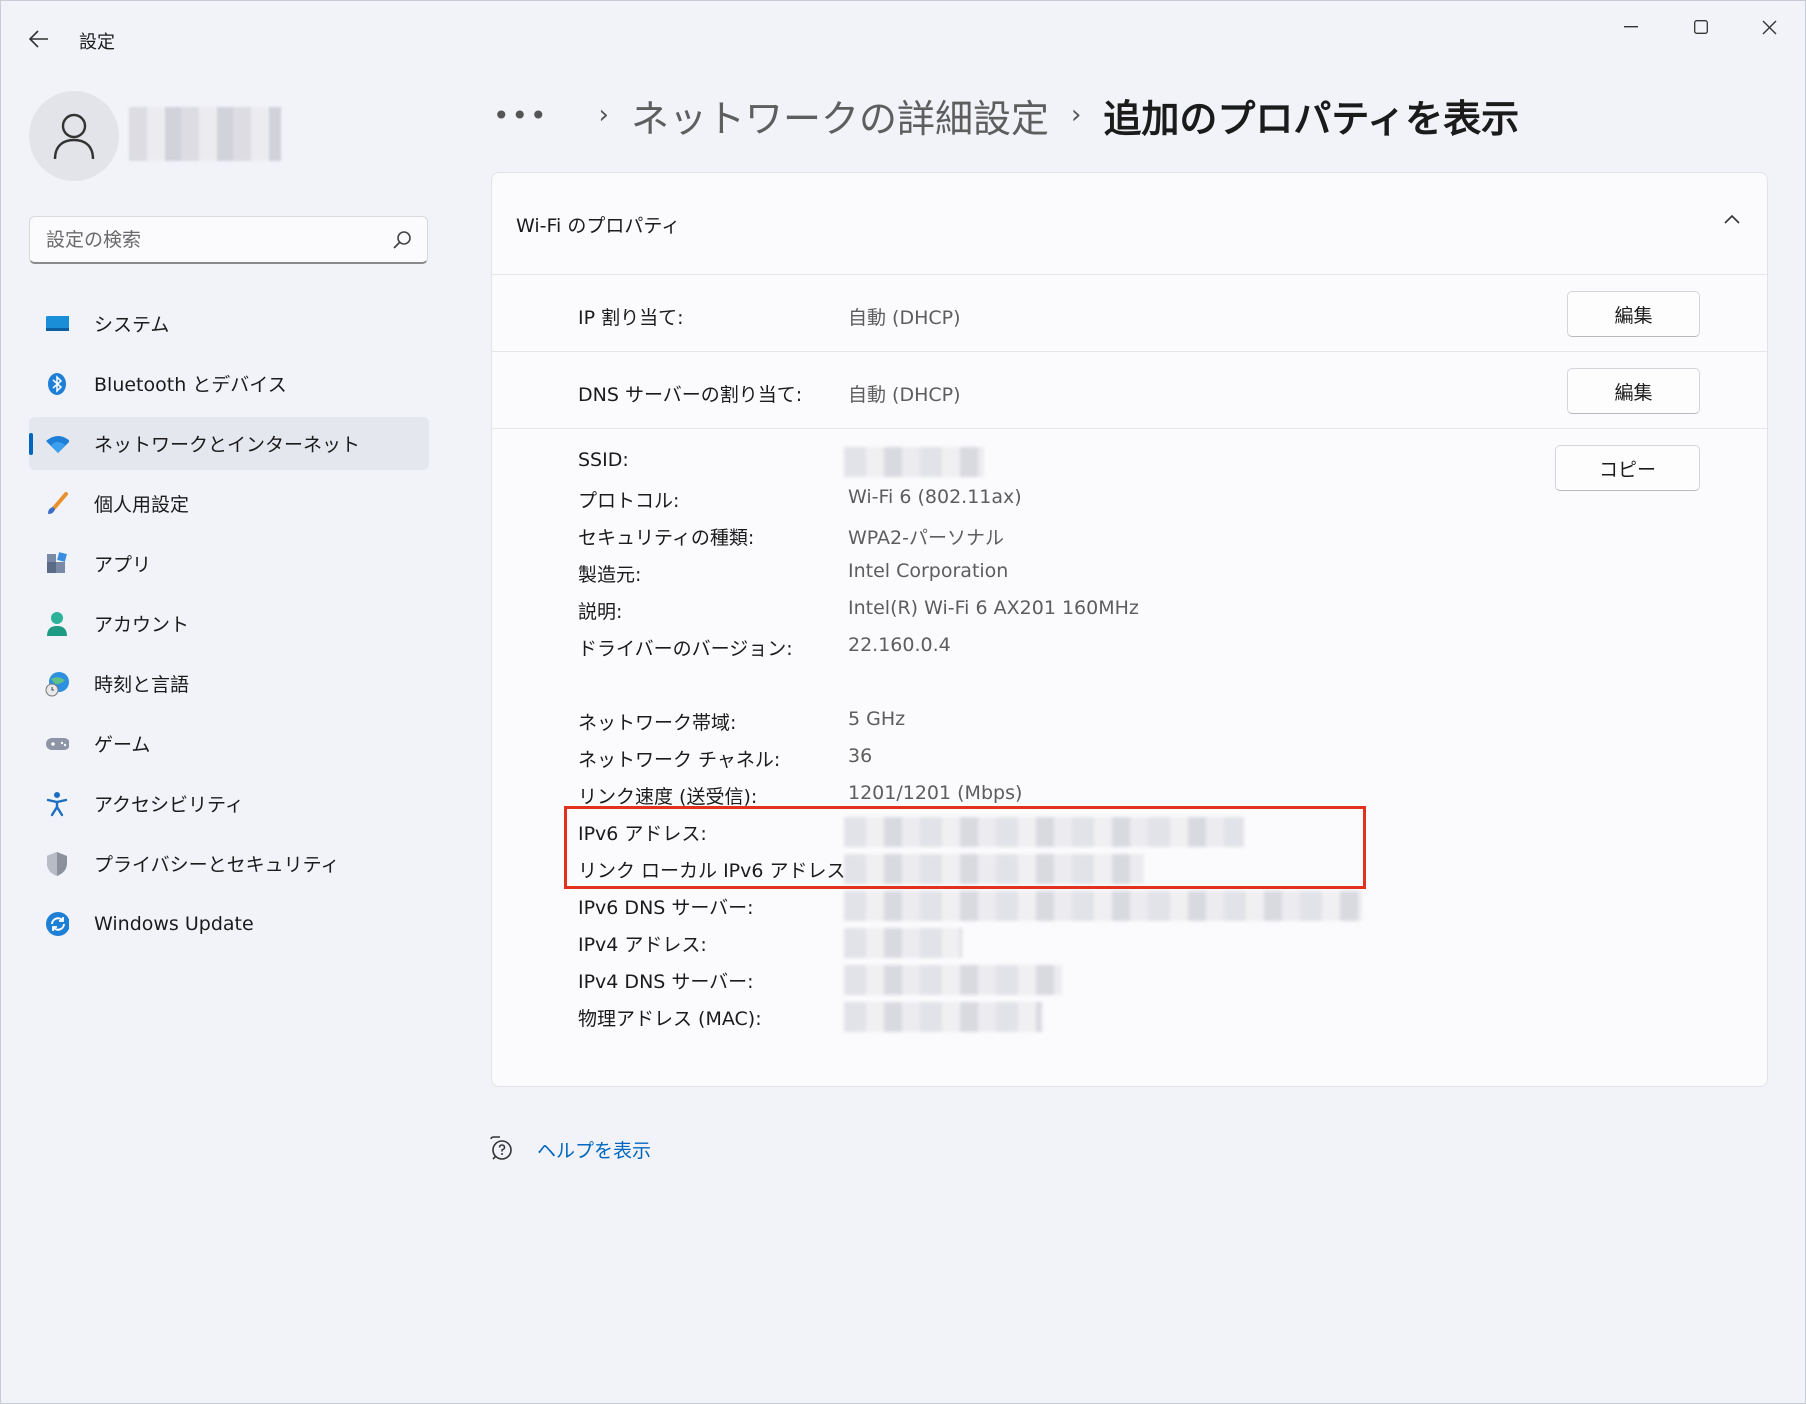 This screenshot has width=1806, height=1404. I want to click on sidebar-item-label: システム, so click(132, 325).